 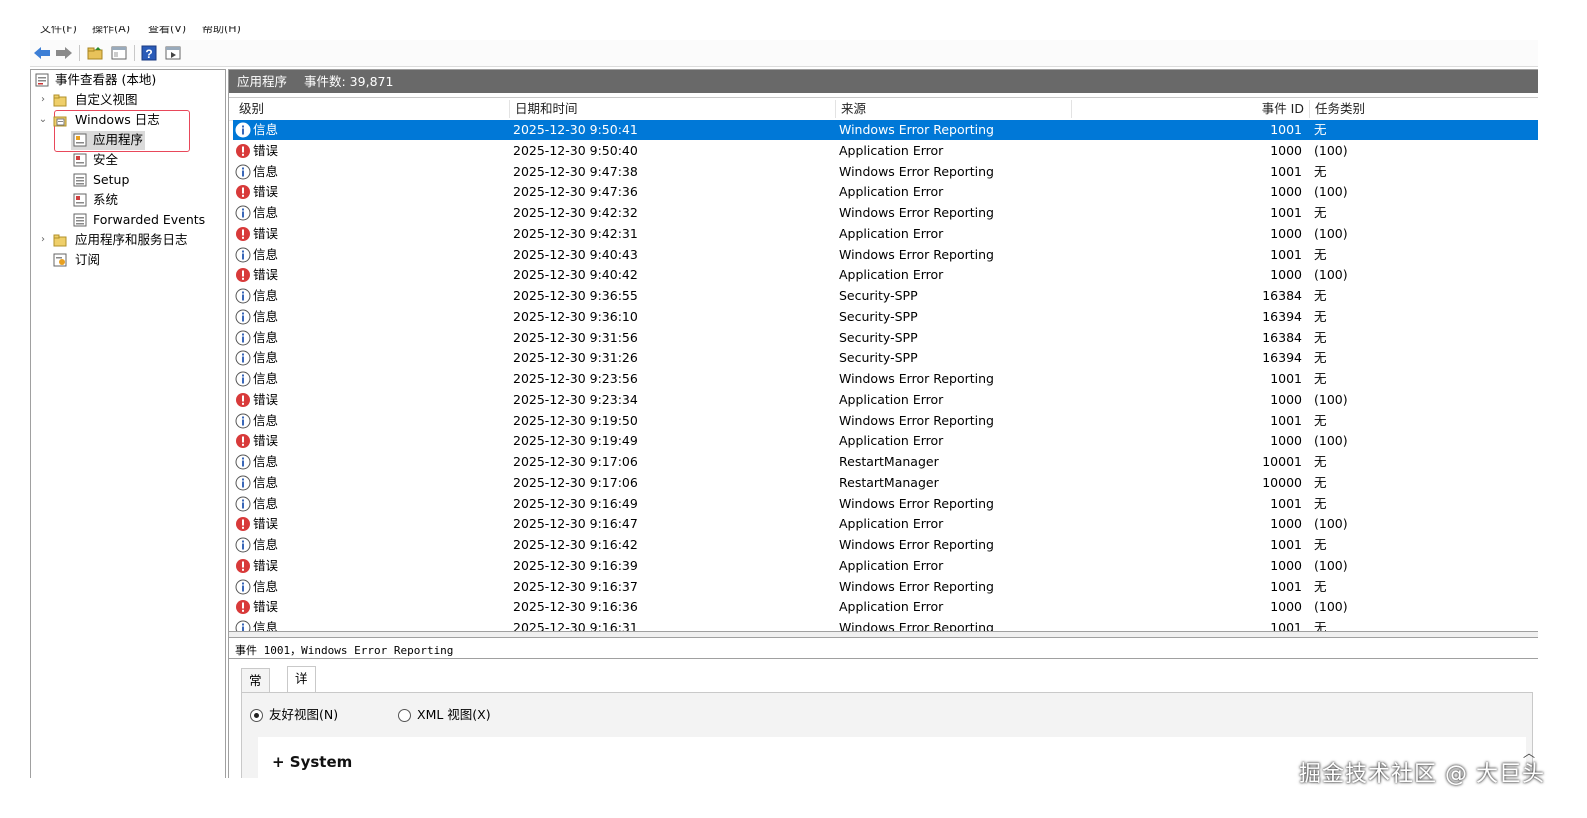 I want to click on tree-subscriptions-label: 订阅, so click(x=88, y=259).